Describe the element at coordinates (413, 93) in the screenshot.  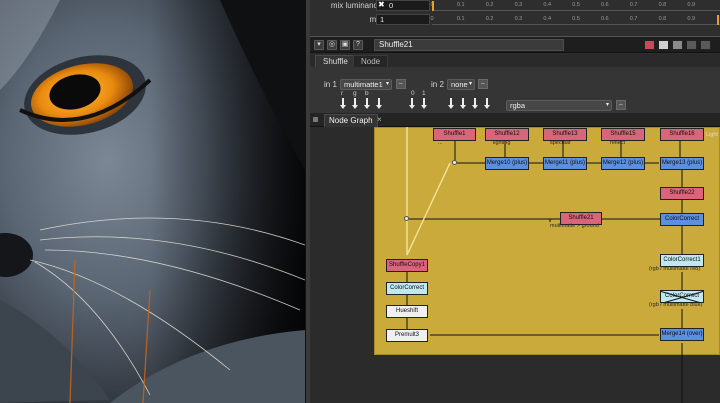
I see `channel-letter-0: 0` at that location.